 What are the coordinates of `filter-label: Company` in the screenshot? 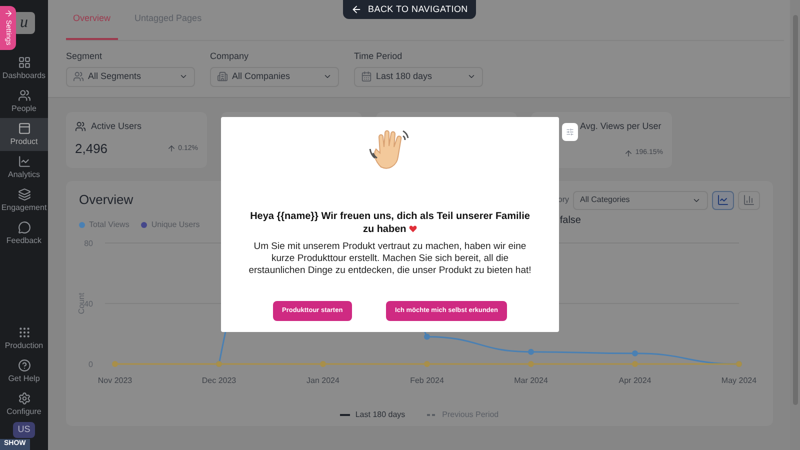 It's located at (230, 56).